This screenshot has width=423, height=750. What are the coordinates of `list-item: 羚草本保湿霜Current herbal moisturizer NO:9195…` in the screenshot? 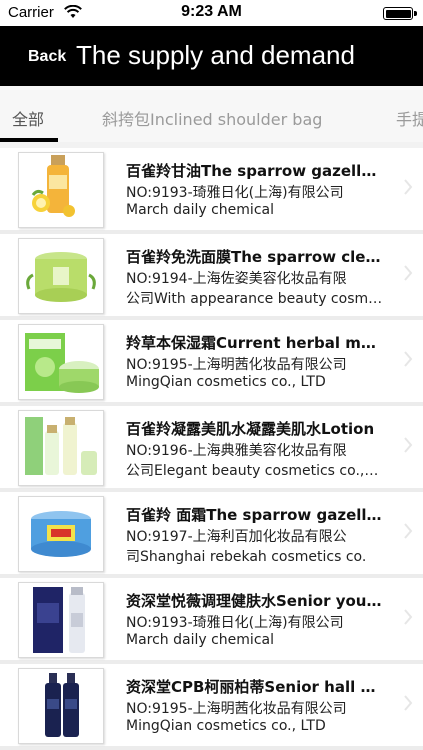 It's located at (211, 363).